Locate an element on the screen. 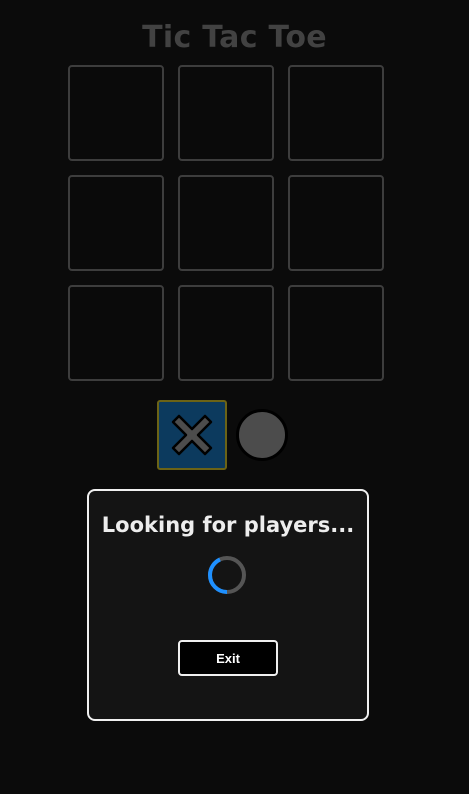 This screenshot has height=794, width=469. piece-x-option is located at coordinates (192, 435).